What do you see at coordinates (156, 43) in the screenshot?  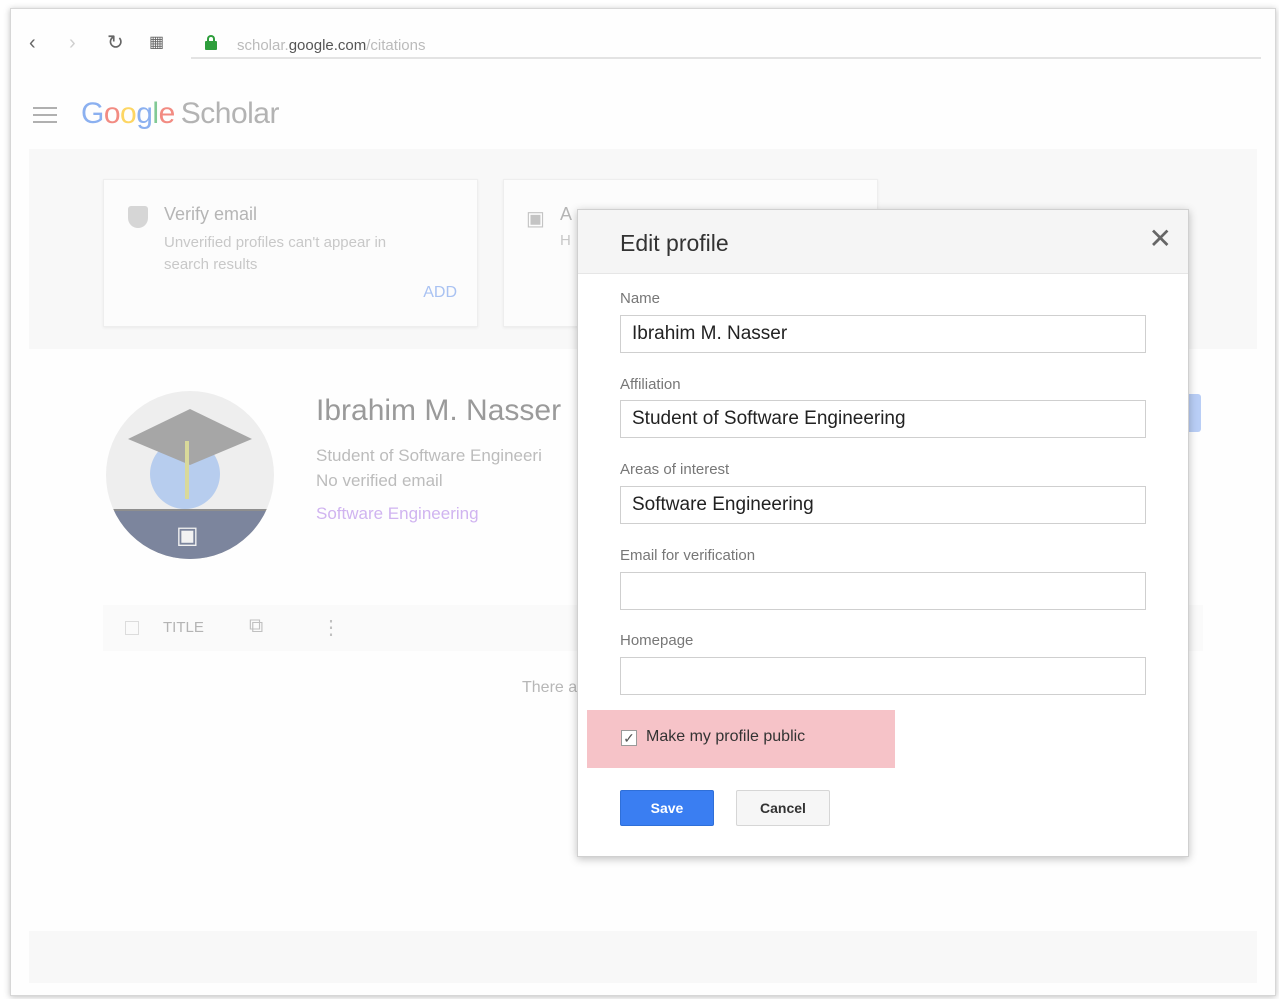 I see `apps-icon: ▦` at bounding box center [156, 43].